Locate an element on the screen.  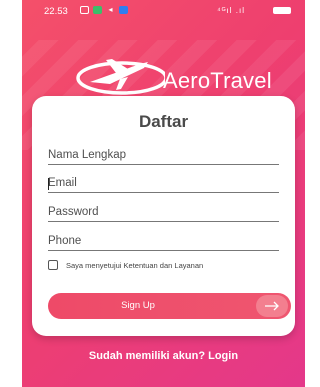
page-title: Daftar is located at coordinates (163, 121).